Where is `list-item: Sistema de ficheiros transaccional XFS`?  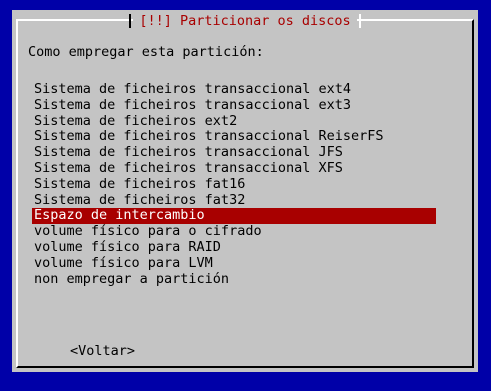
list-item: Sistema de ficheiros transaccional XFS is located at coordinates (234, 168).